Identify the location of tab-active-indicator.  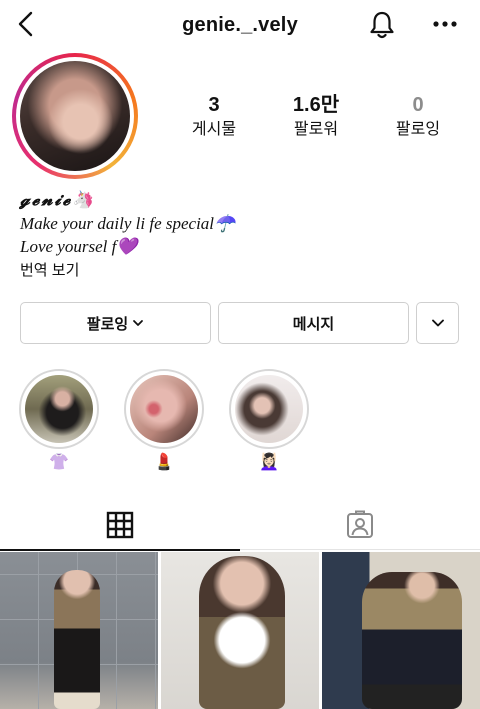
(120, 550).